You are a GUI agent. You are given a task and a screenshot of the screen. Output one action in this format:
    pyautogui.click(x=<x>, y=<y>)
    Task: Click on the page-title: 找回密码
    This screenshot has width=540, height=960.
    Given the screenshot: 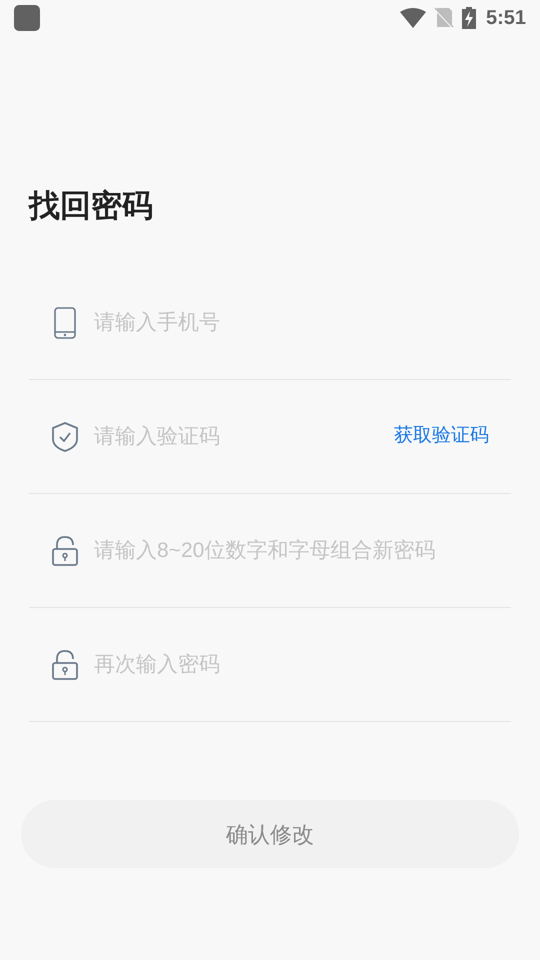 What is the action you would take?
    pyautogui.click(x=91, y=206)
    